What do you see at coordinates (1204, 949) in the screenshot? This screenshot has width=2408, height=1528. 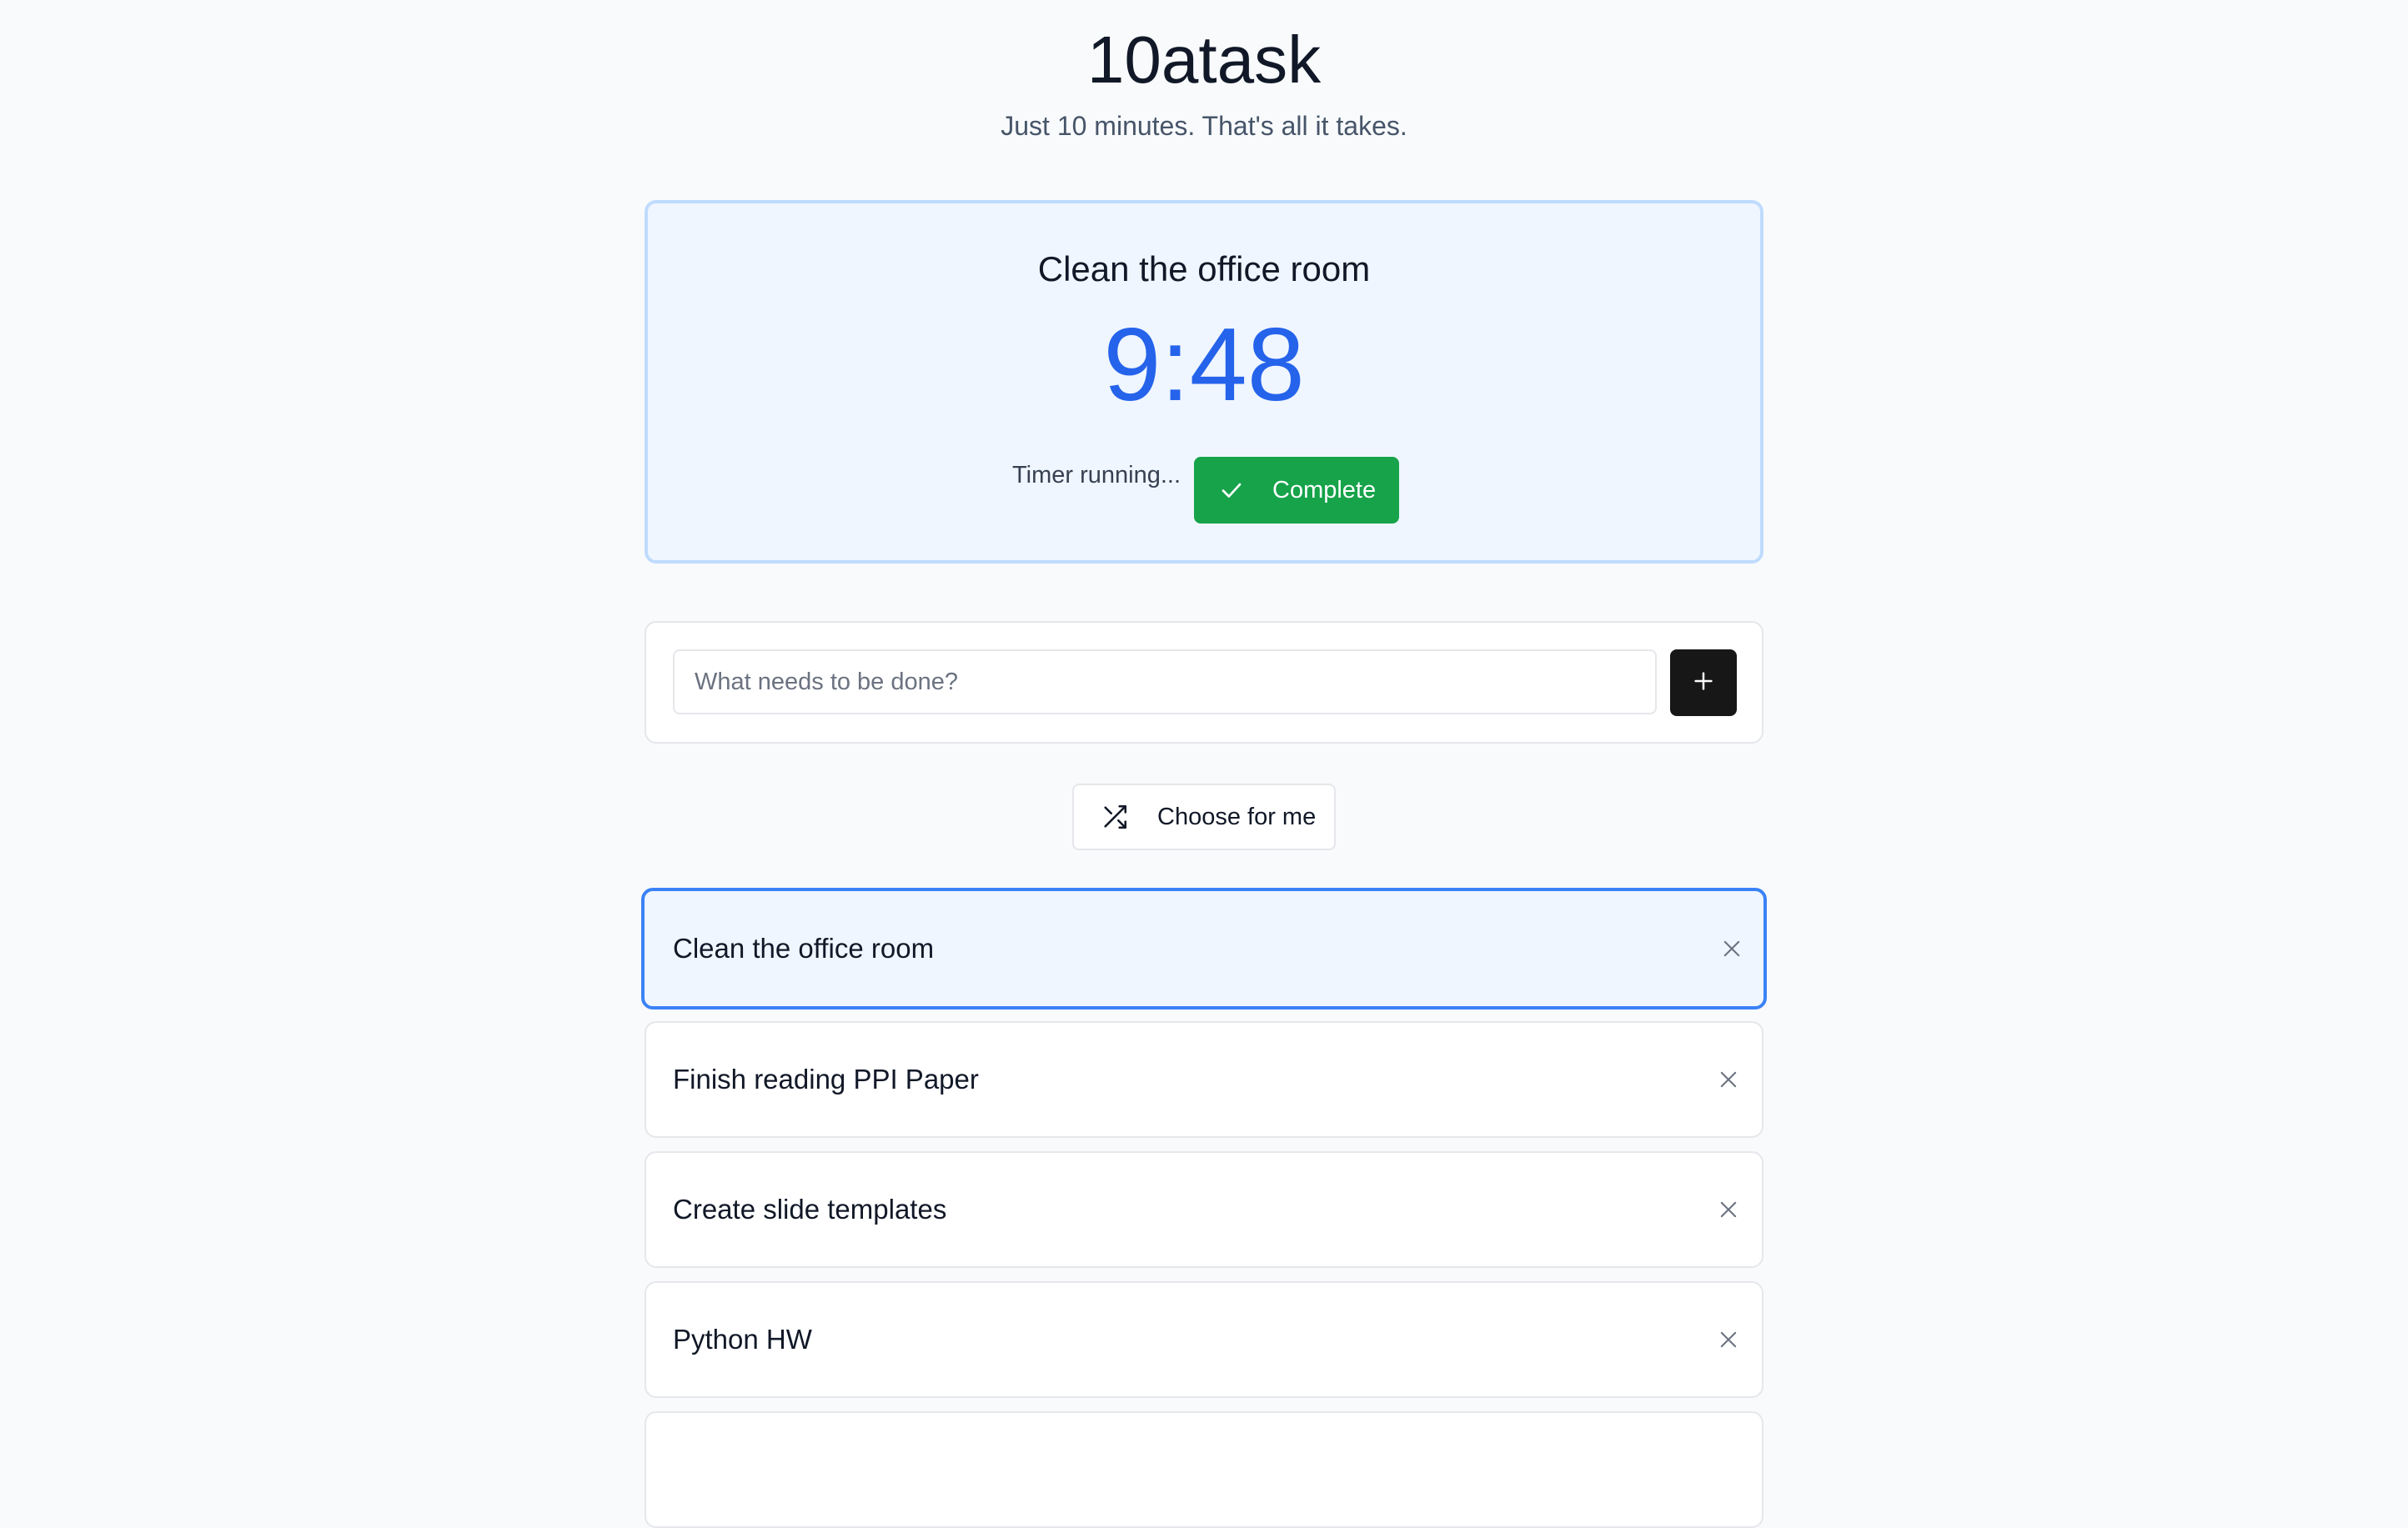 I see `task-item: Clean the office room` at bounding box center [1204, 949].